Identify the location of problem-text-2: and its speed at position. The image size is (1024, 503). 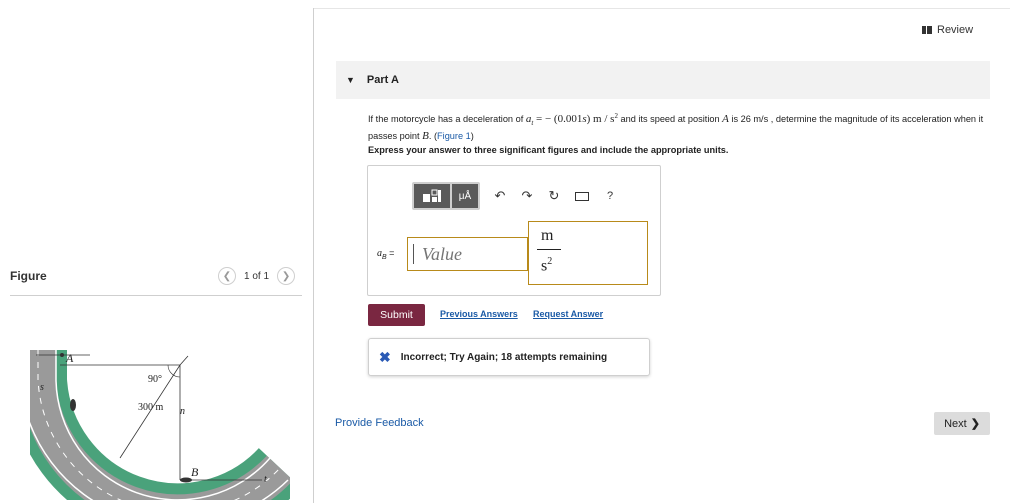
(670, 119).